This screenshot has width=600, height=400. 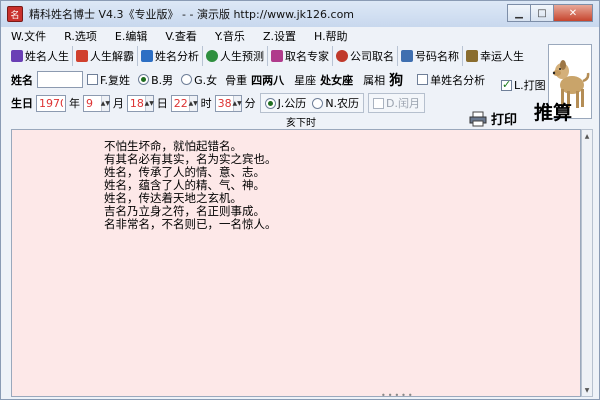 I want to click on print-chart-option: L.打图, so click(x=523, y=85).